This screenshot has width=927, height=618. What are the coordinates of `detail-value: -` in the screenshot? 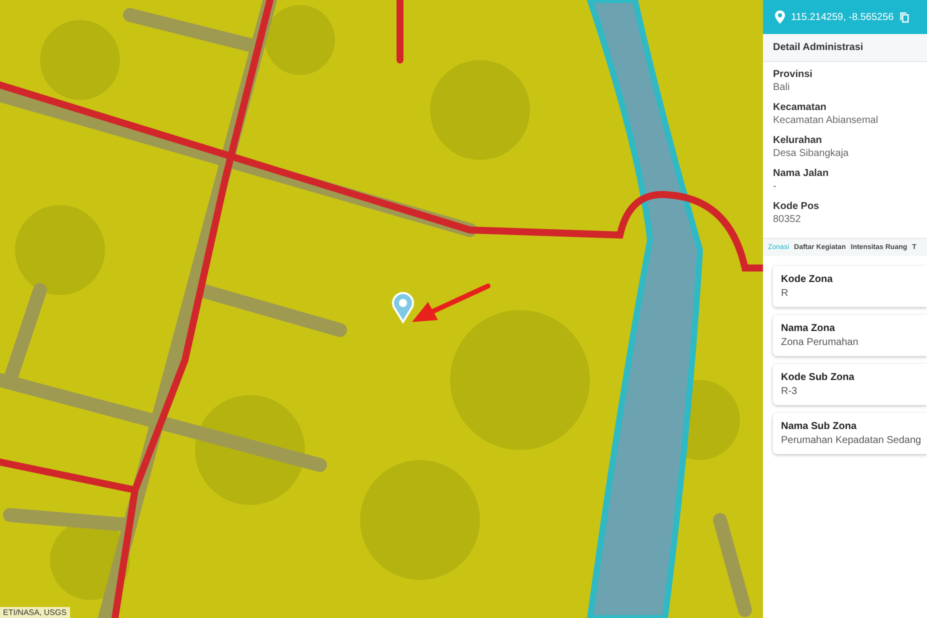 It's located at (775, 186).